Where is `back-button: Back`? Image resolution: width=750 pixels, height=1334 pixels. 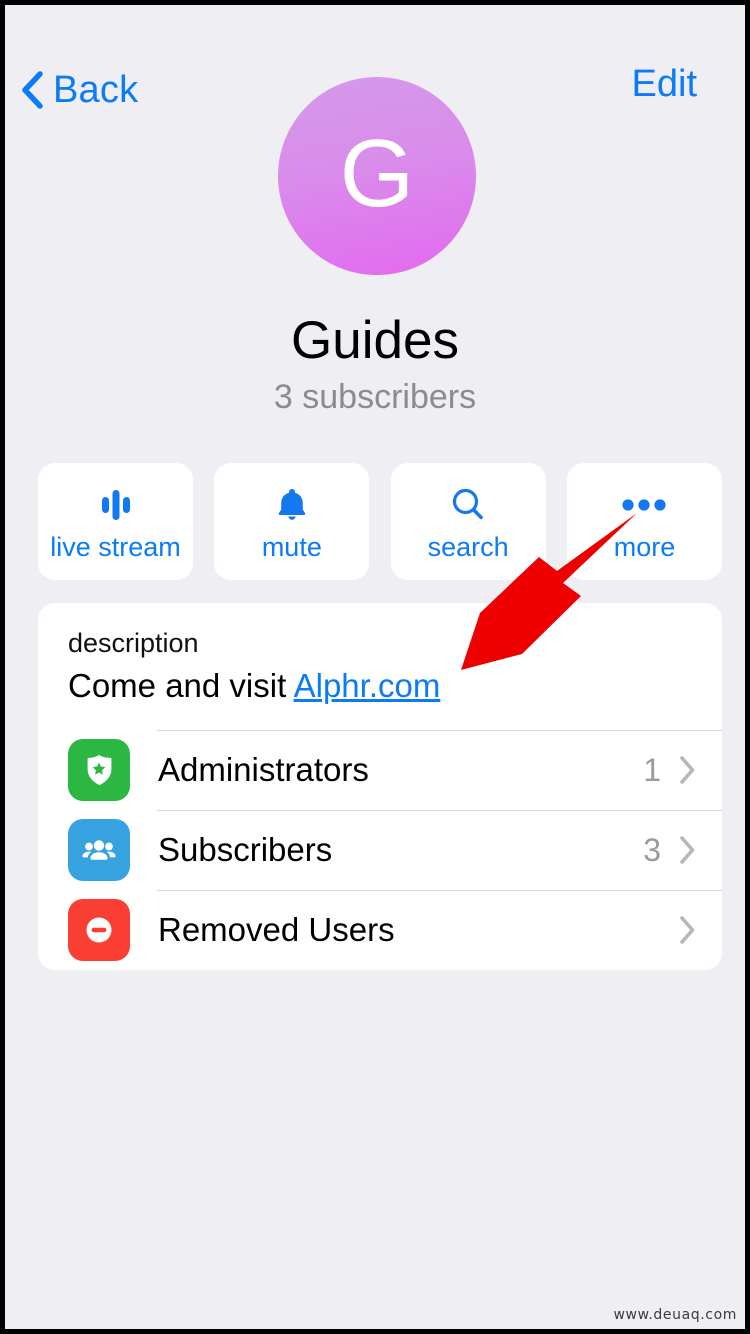 back-button: Back is located at coordinates (78, 90).